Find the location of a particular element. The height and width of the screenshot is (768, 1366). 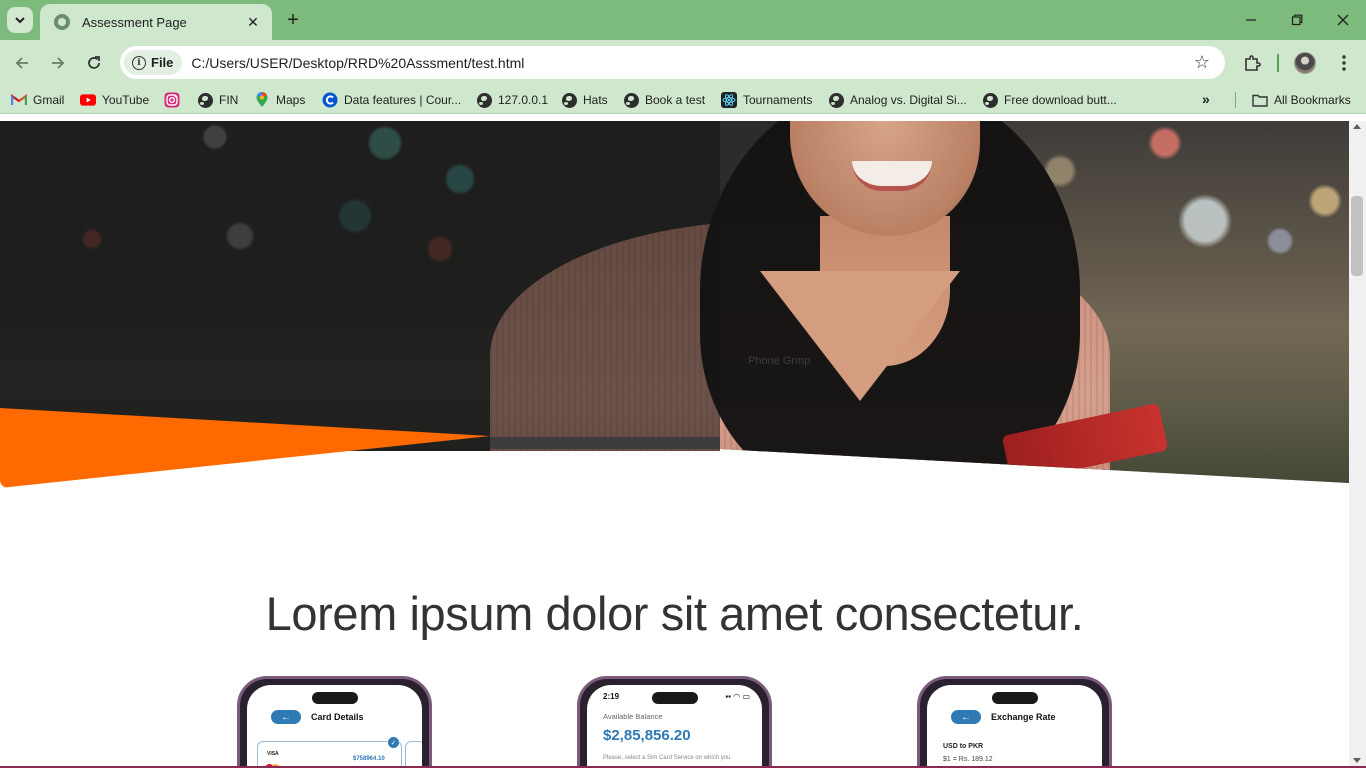

card-brand: VISA is located at coordinates (273, 754).